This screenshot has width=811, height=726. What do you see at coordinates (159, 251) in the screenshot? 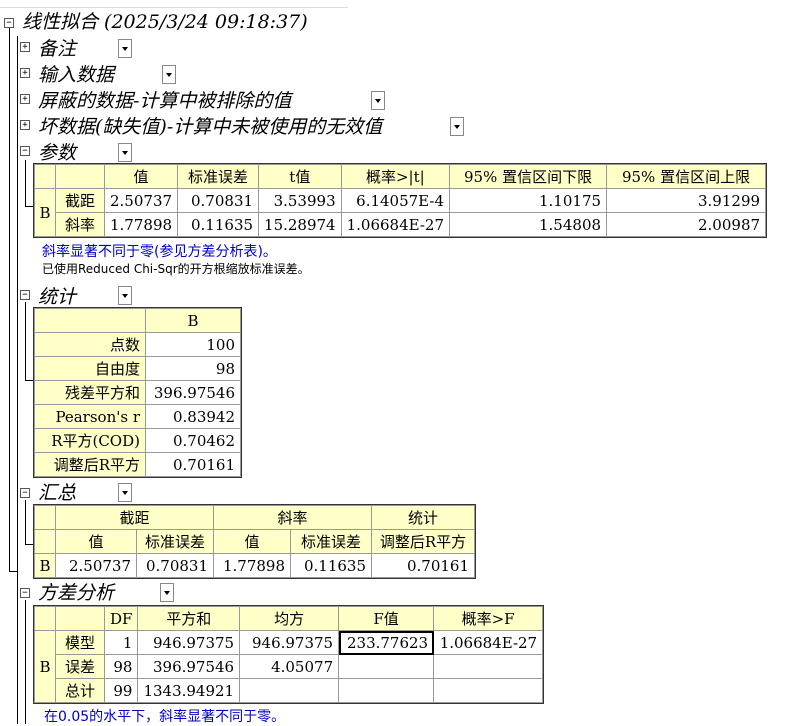
I see `params-note-link: 斜率显著不同于零(参见方差分析表)。` at bounding box center [159, 251].